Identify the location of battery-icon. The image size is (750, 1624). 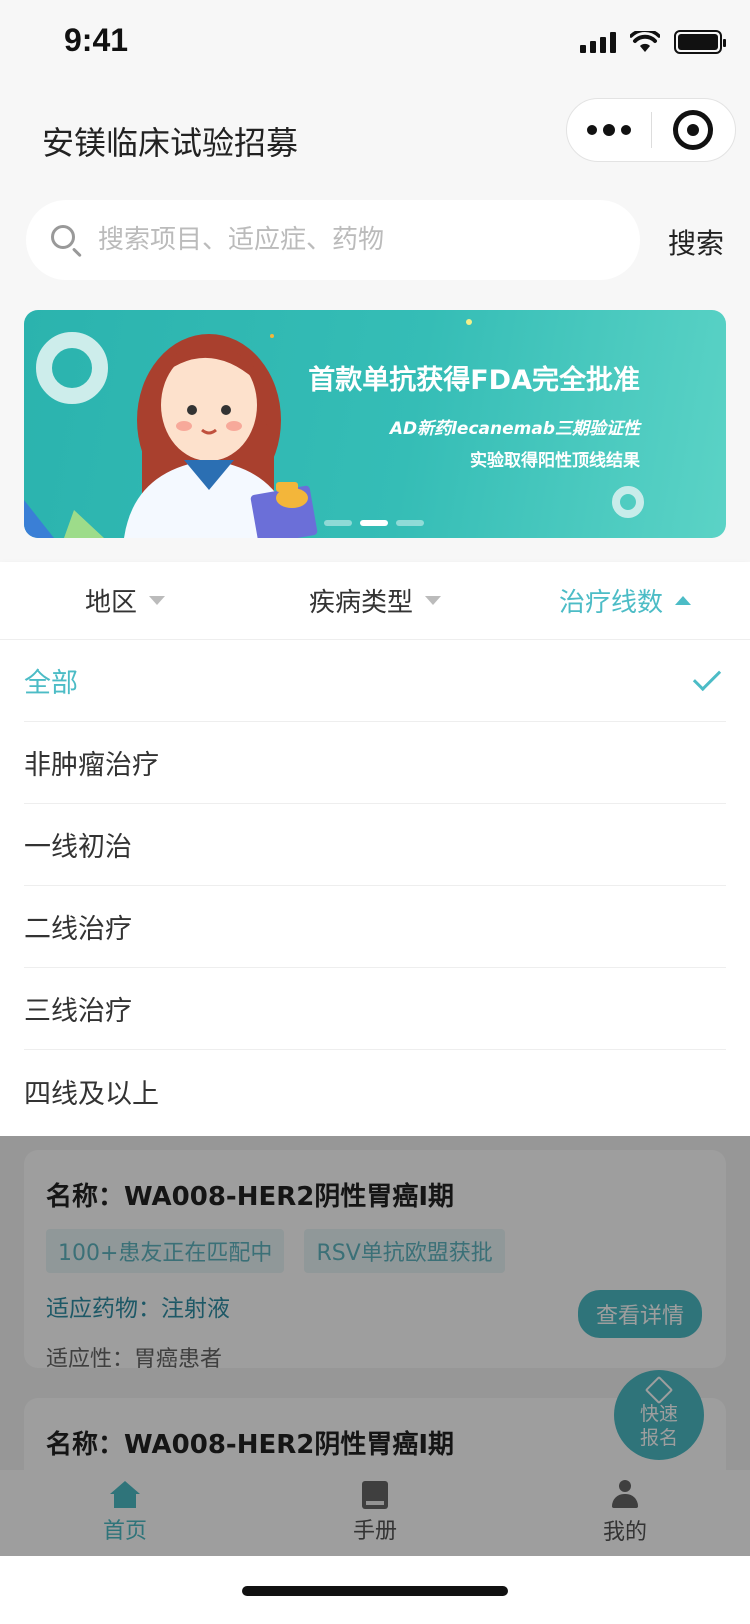
(700, 42).